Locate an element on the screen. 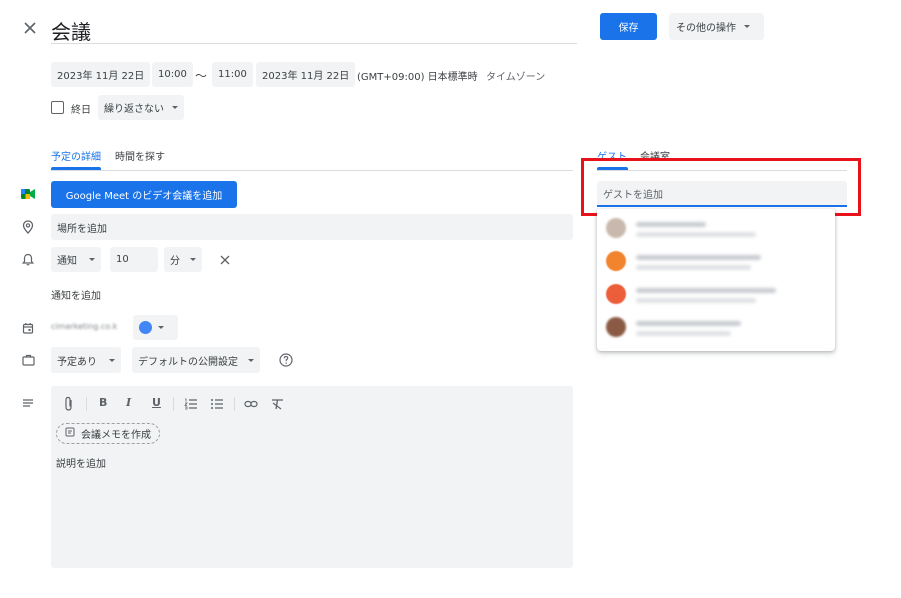  start-time: 10:00 is located at coordinates (172, 74).